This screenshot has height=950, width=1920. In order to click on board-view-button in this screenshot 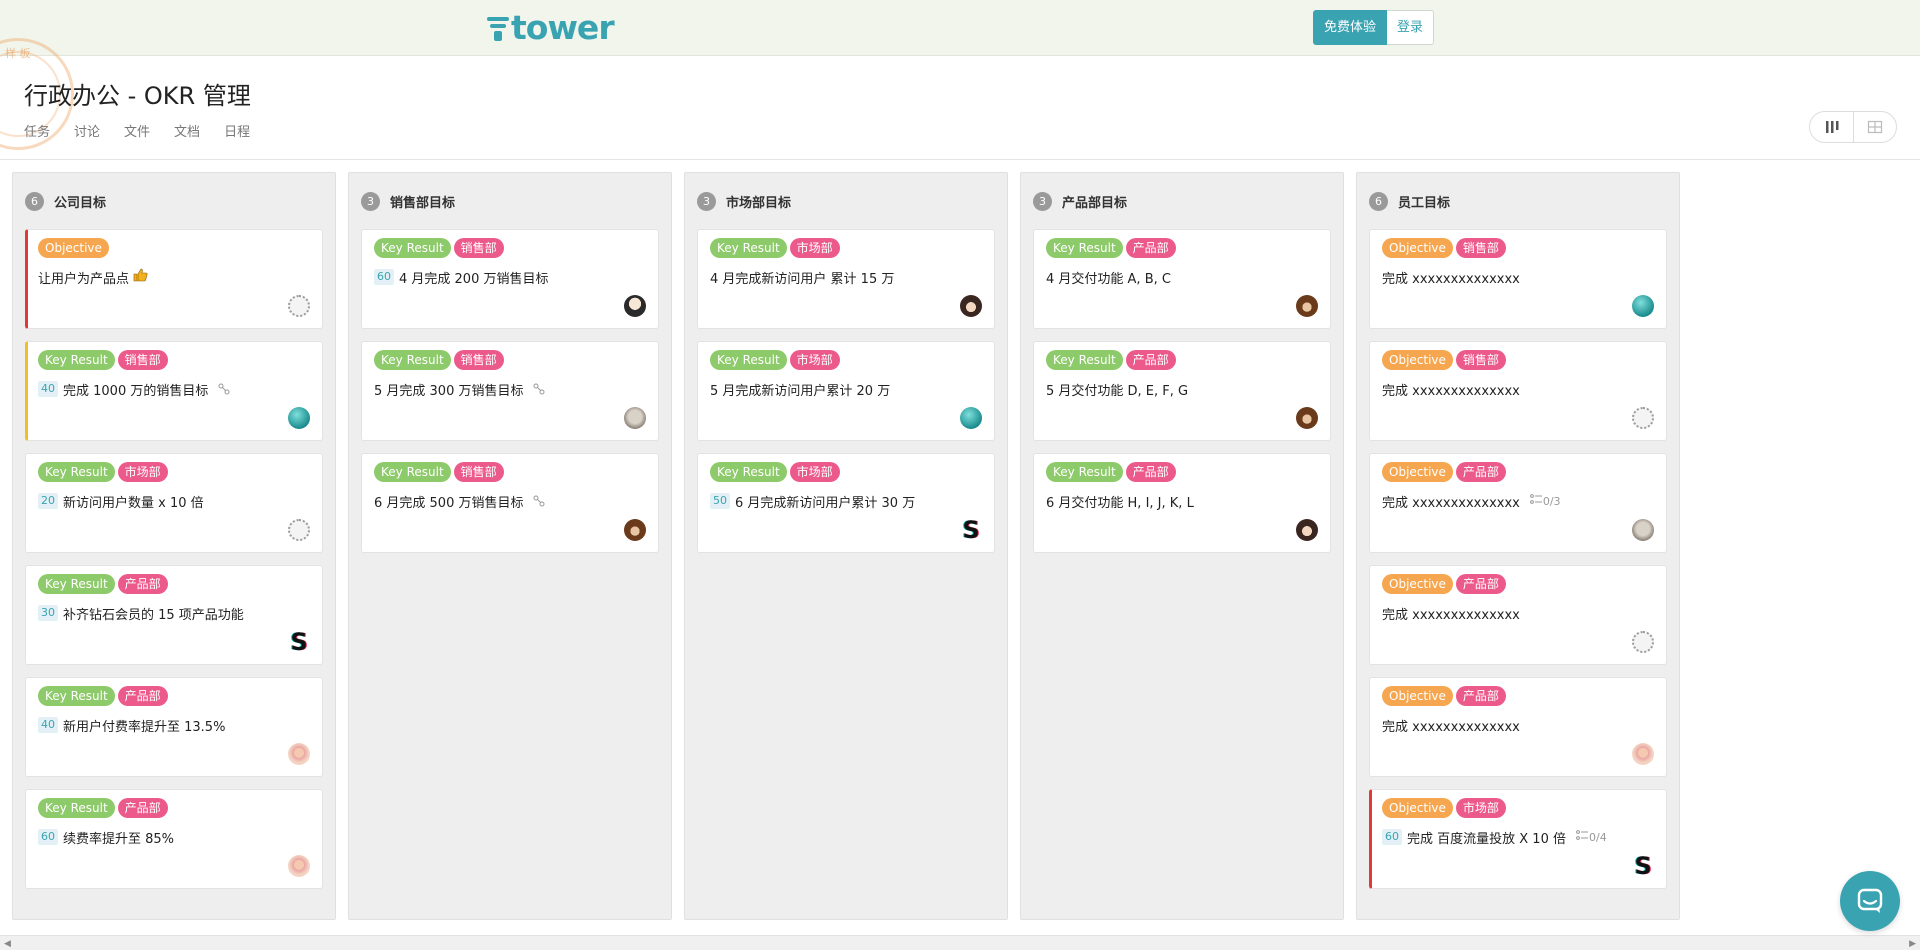, I will do `click(1831, 127)`.